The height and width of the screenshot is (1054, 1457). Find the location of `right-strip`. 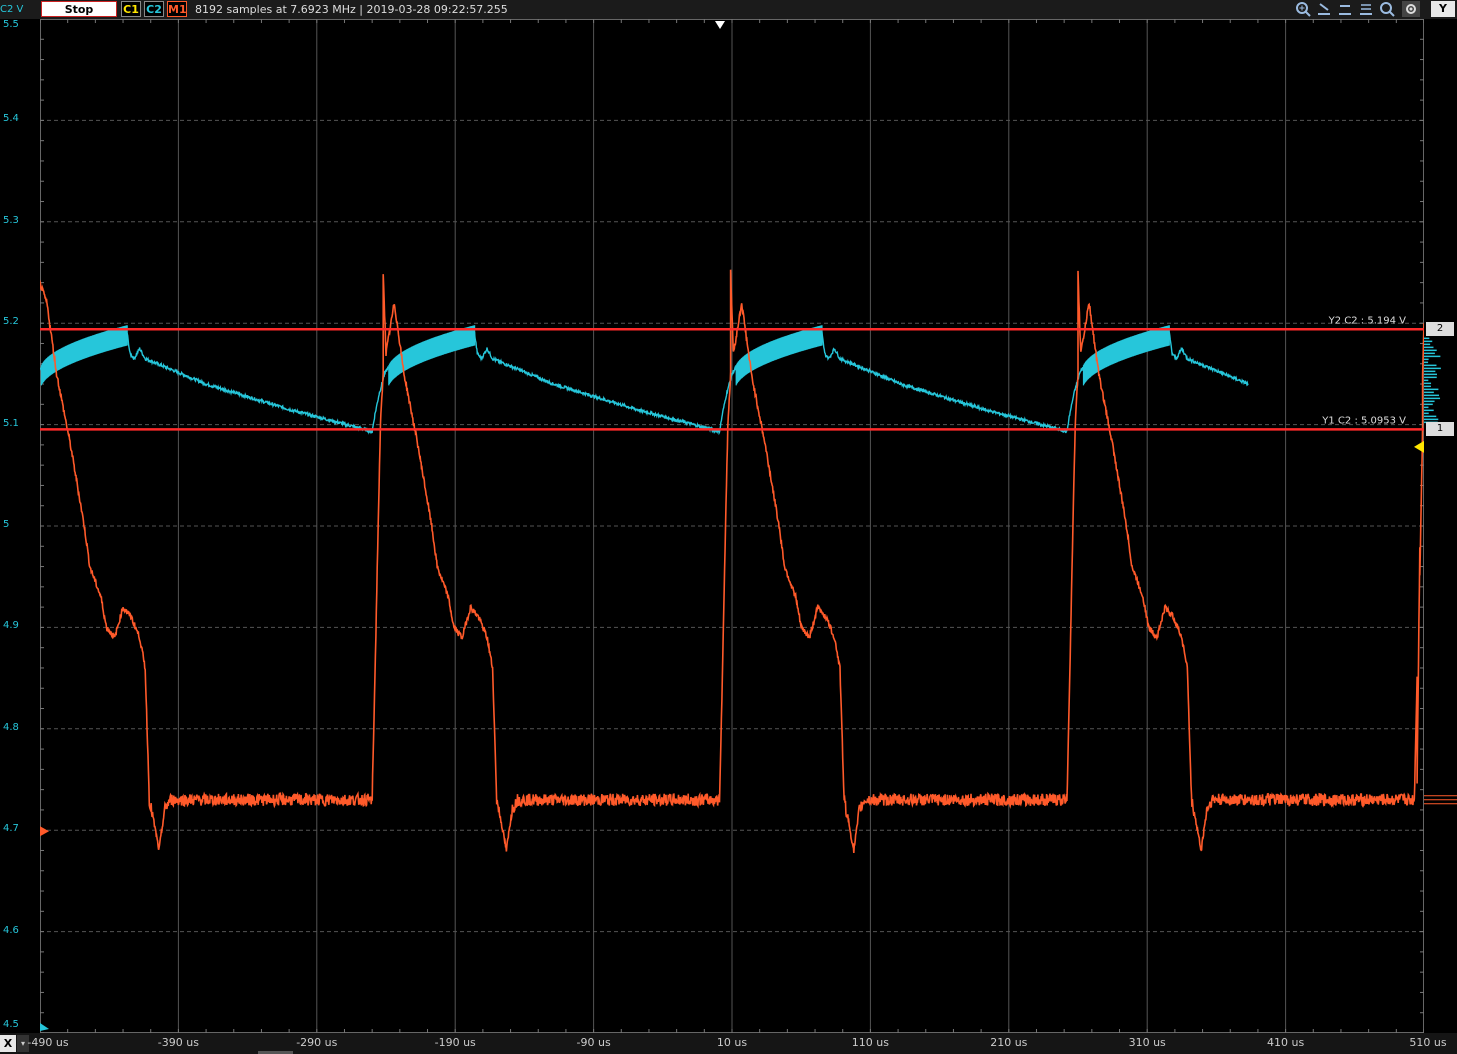

right-strip is located at coordinates (1440, 526).